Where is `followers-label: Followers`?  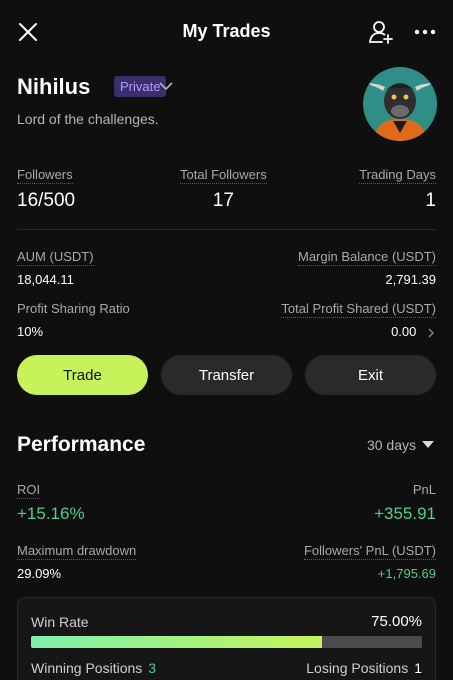
followers-label: Followers is located at coordinates (45, 175).